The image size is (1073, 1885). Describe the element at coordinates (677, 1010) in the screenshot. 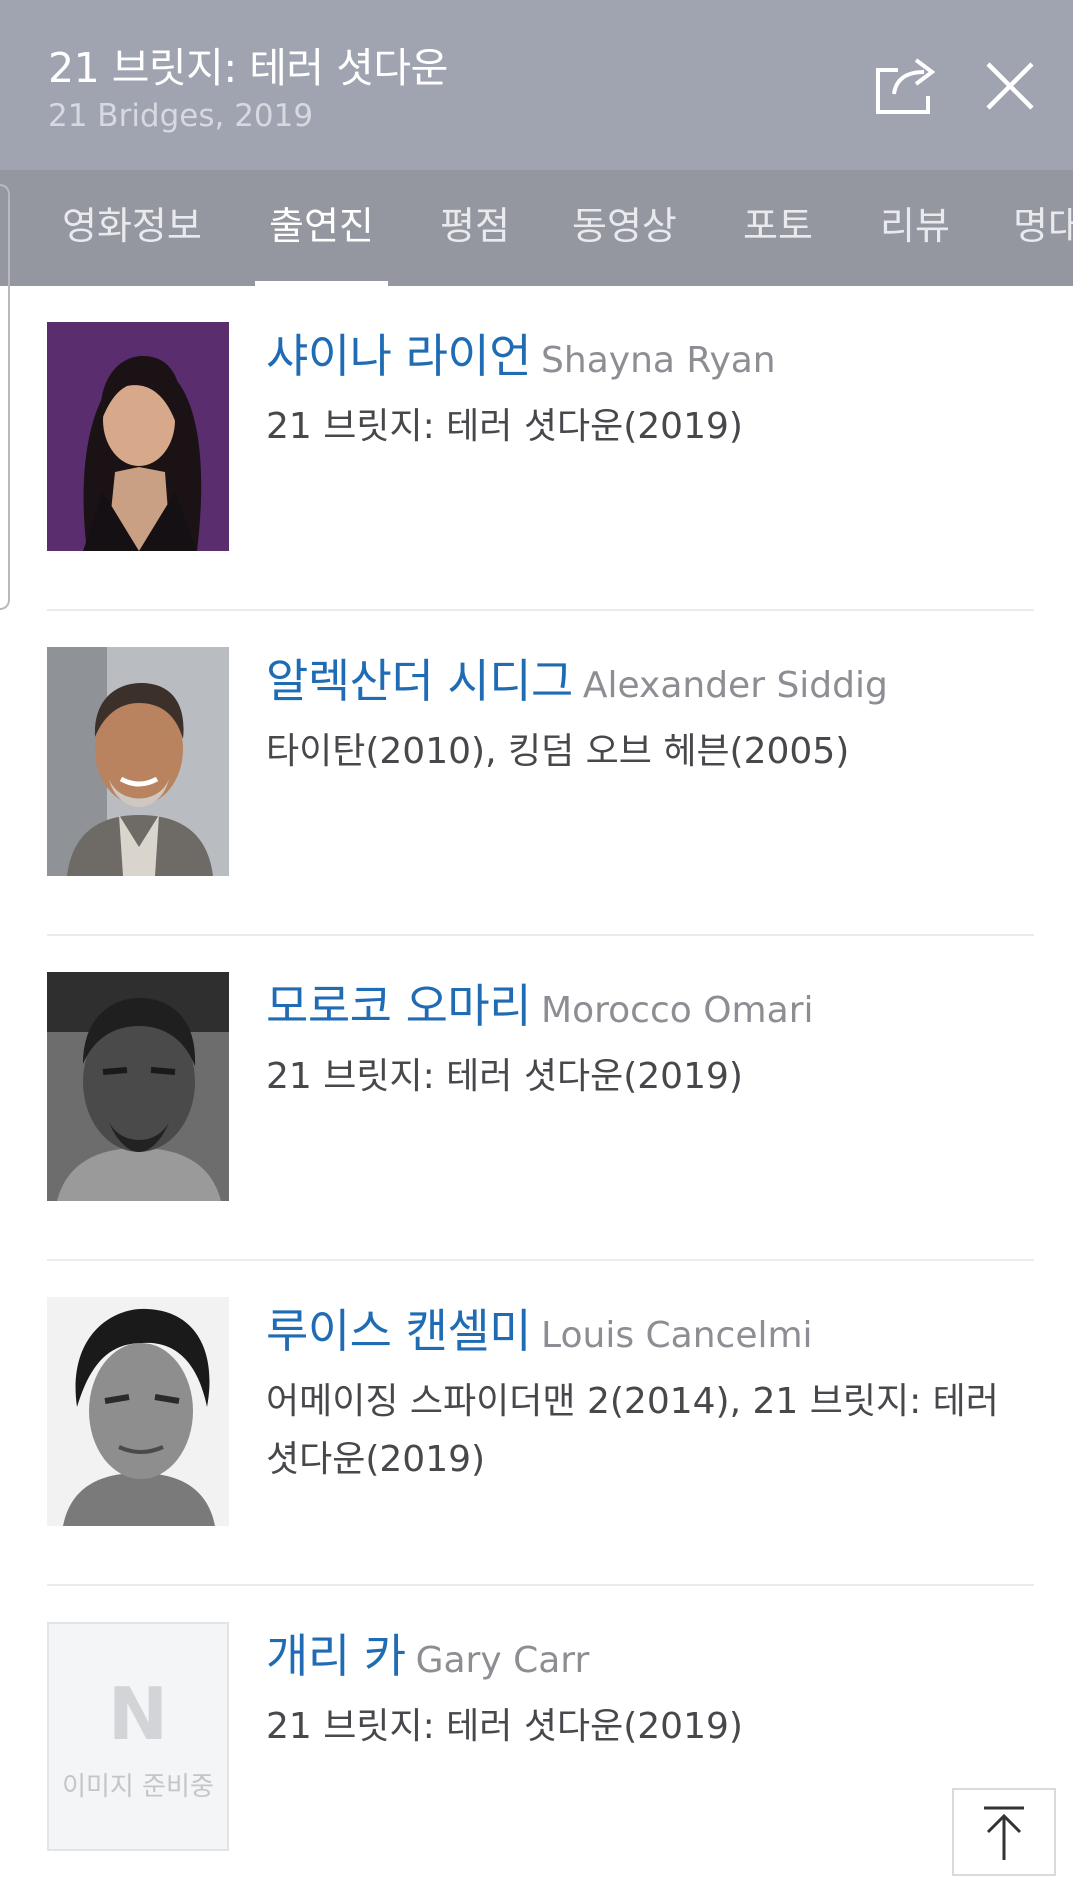

I see `cast-name-english: Morocco Omari` at that location.